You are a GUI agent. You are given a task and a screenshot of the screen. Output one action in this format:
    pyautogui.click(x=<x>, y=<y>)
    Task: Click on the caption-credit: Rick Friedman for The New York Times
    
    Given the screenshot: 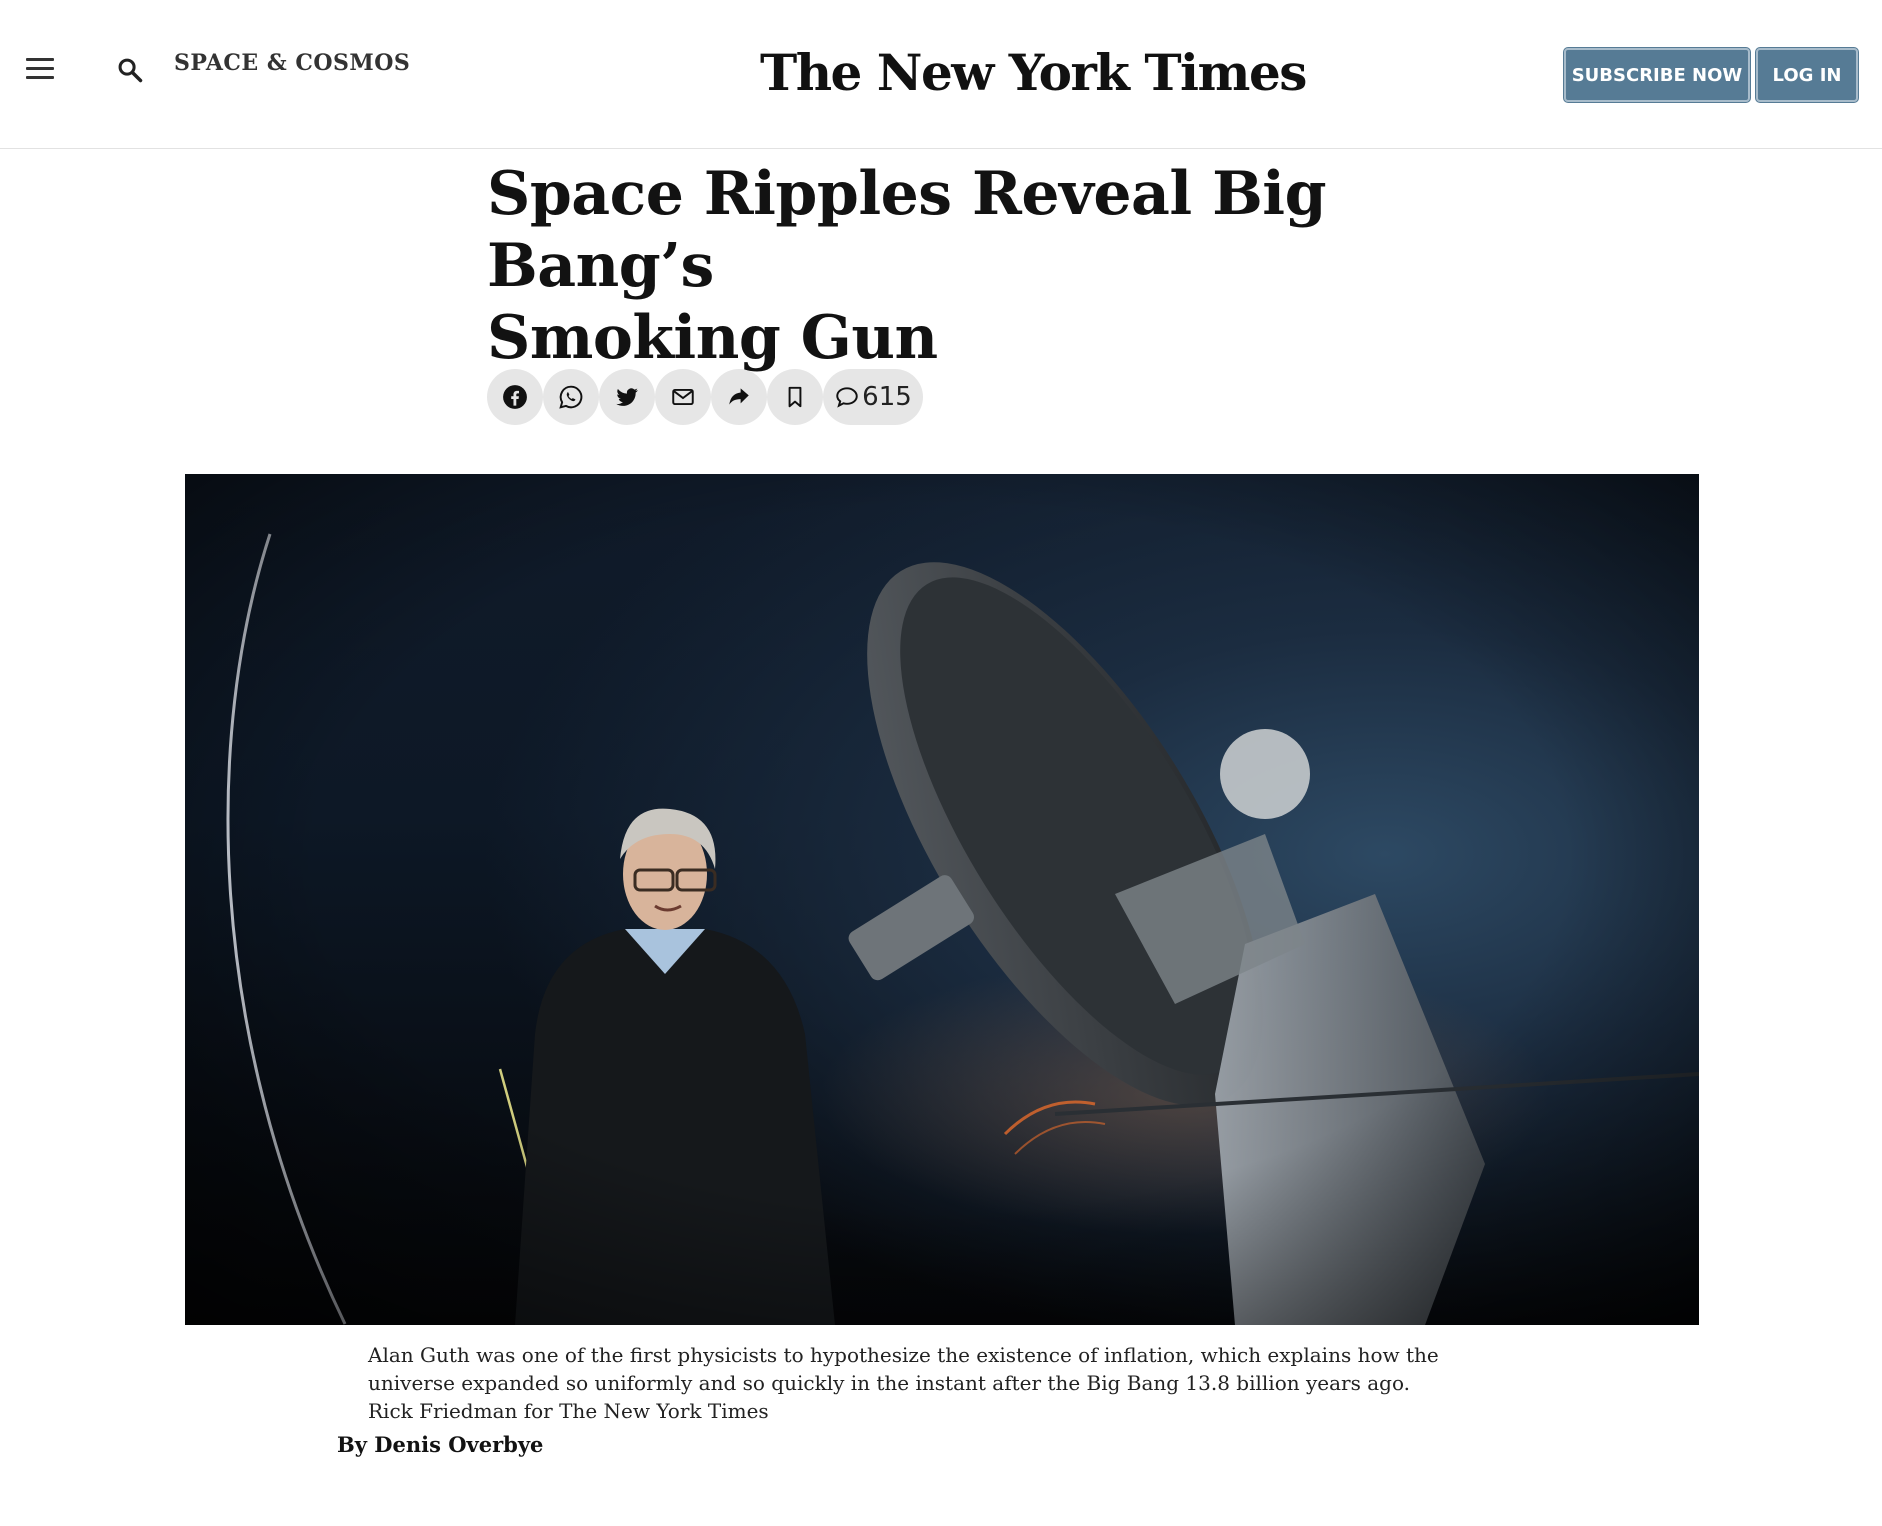 What is the action you would take?
    pyautogui.click(x=568, y=1411)
    